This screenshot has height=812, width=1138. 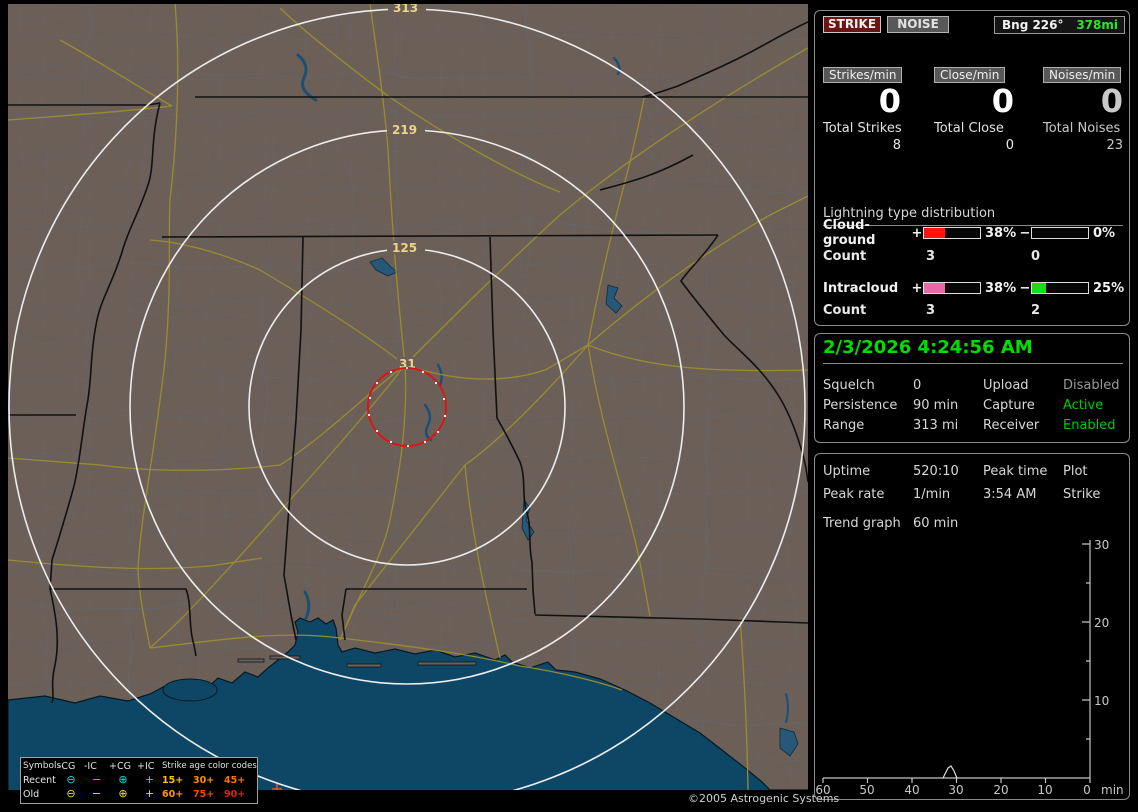 I want to click on total-close-value: 0, so click(x=1009, y=145).